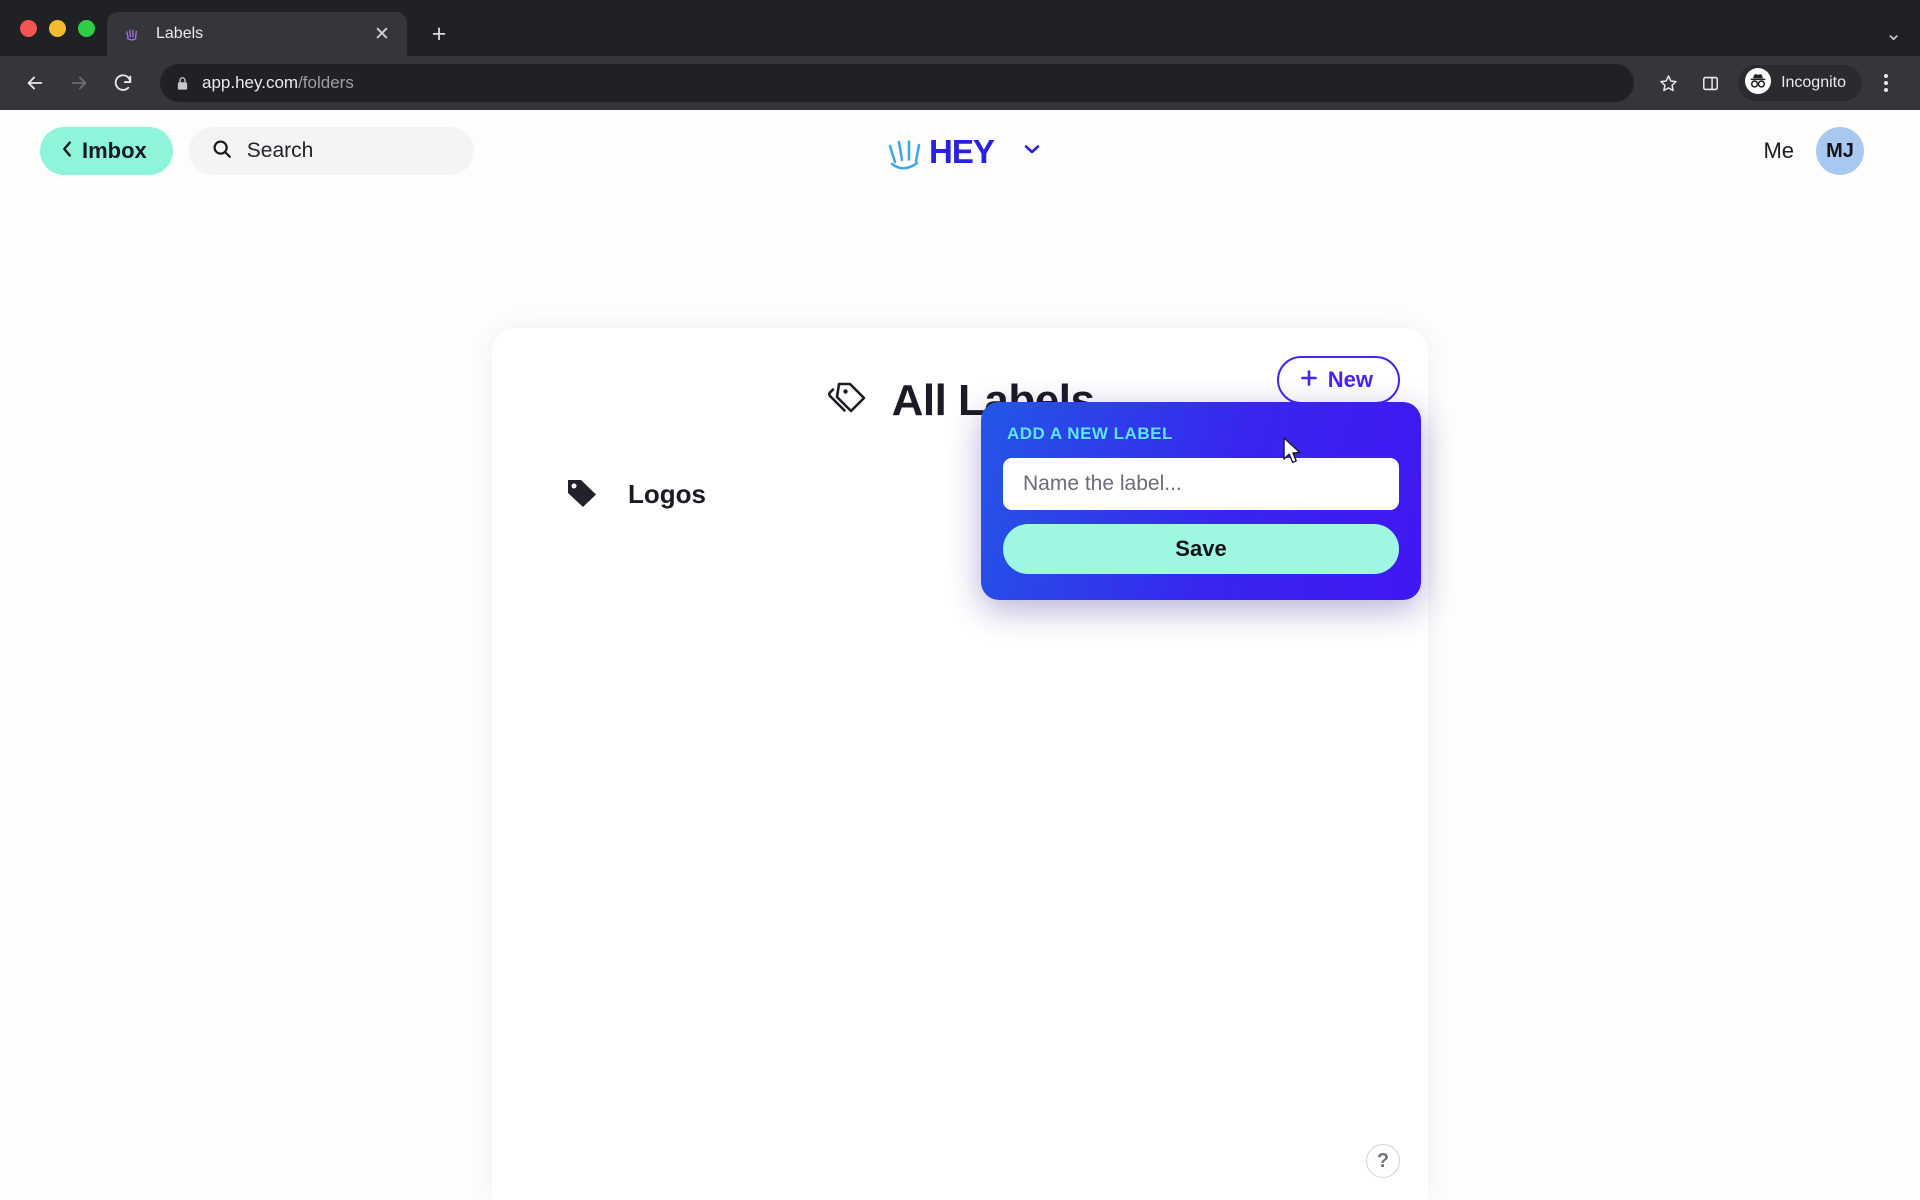 The height and width of the screenshot is (1200, 1920). I want to click on incognito-icon, so click(1758, 83).